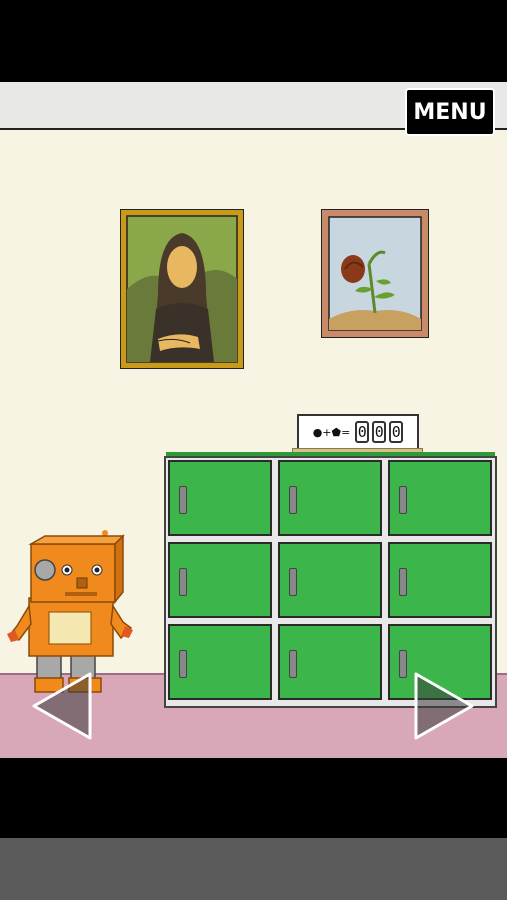  I want to click on nav-left-arrow, so click(62, 706).